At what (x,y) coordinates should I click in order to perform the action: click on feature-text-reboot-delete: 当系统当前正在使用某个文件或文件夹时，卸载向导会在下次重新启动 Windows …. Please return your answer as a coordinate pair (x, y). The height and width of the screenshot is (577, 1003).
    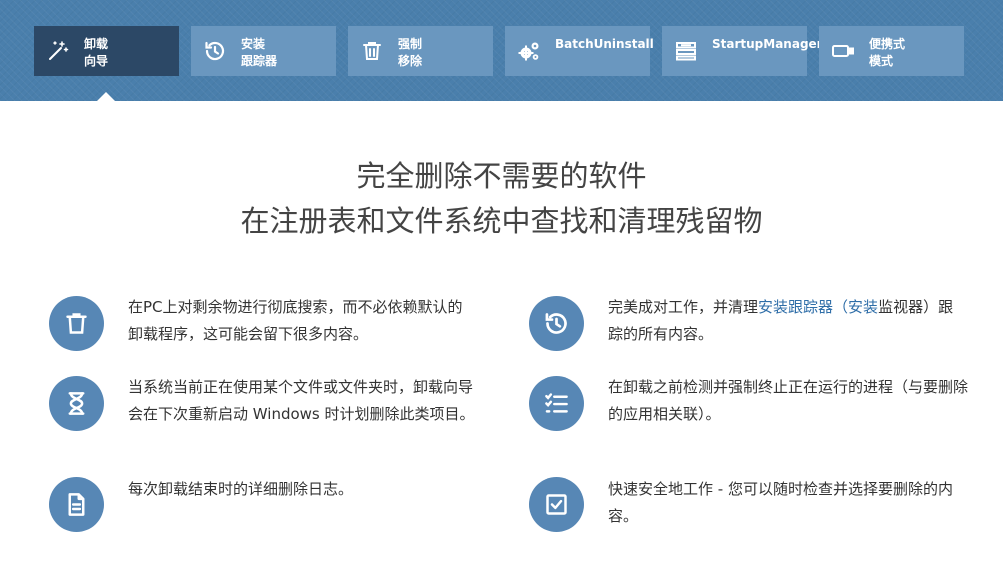
    Looking at the image, I should click on (301, 400).